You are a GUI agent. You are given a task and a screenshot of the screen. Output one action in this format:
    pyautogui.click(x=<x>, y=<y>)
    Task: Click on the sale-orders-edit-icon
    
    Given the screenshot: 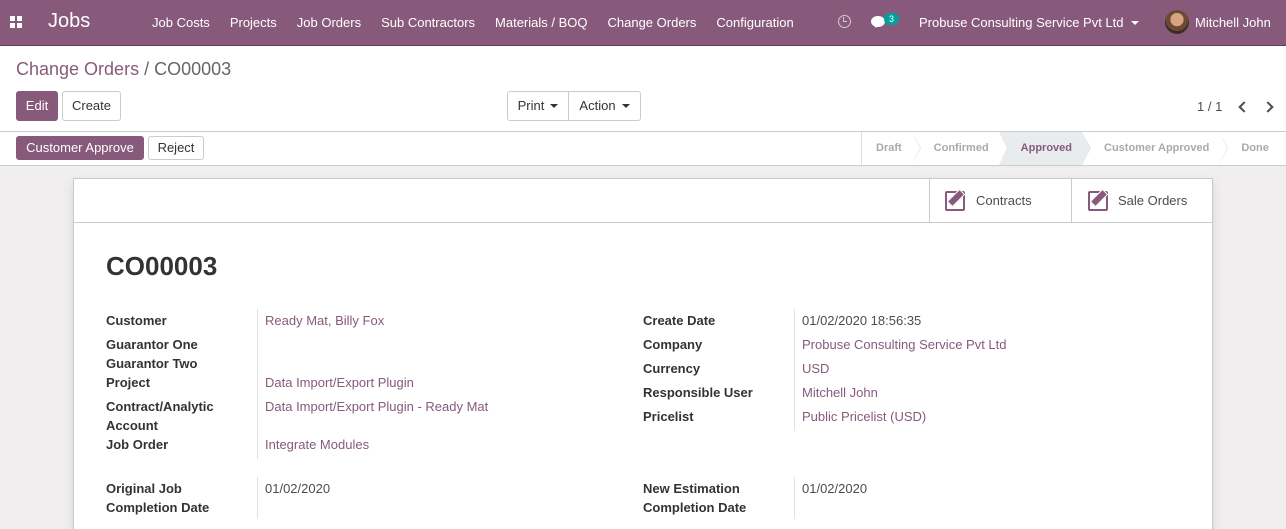 What is the action you would take?
    pyautogui.click(x=1098, y=201)
    